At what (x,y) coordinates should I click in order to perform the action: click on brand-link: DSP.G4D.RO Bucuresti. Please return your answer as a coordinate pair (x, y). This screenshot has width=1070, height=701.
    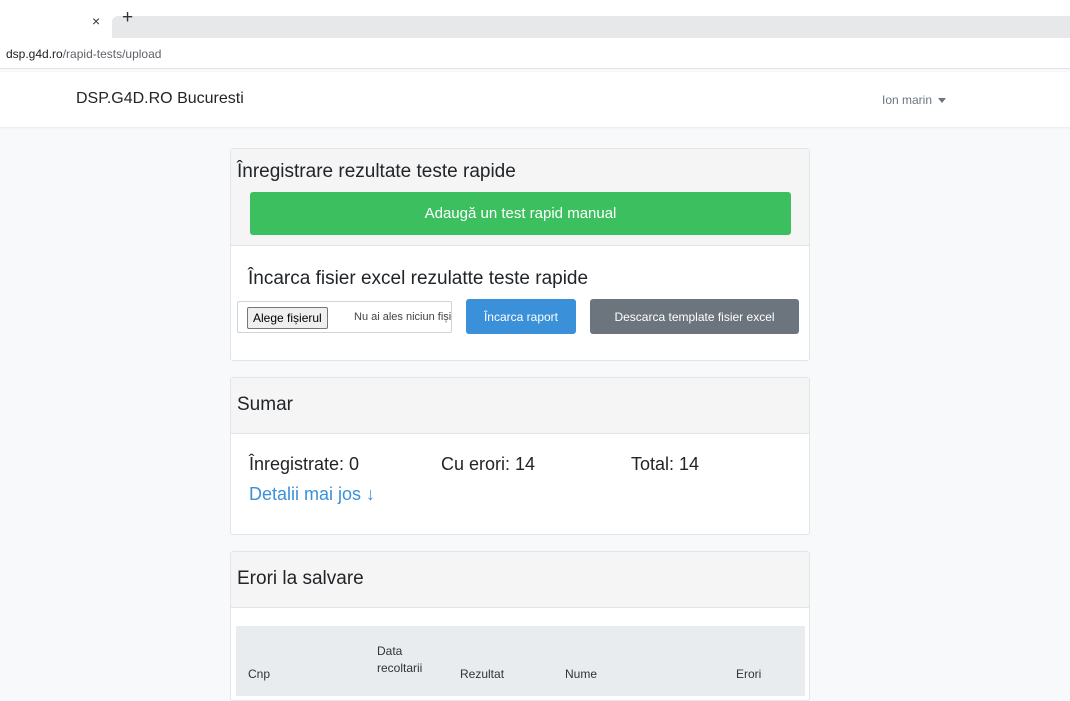
    Looking at the image, I should click on (160, 99).